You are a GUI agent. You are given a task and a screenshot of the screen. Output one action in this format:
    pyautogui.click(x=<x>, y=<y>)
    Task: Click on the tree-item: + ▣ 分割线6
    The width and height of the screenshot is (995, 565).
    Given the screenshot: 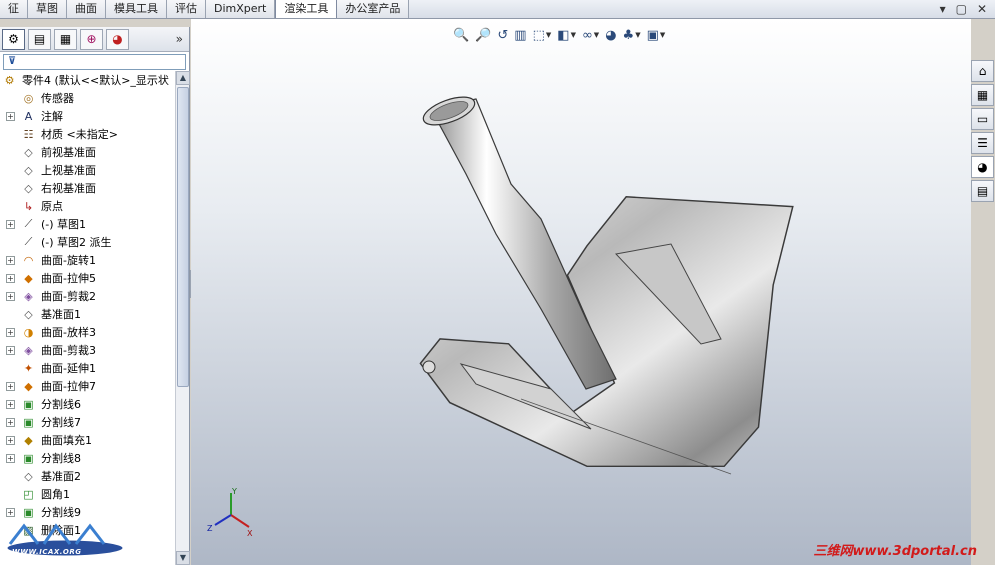 What is the action you would take?
    pyautogui.click(x=87, y=404)
    